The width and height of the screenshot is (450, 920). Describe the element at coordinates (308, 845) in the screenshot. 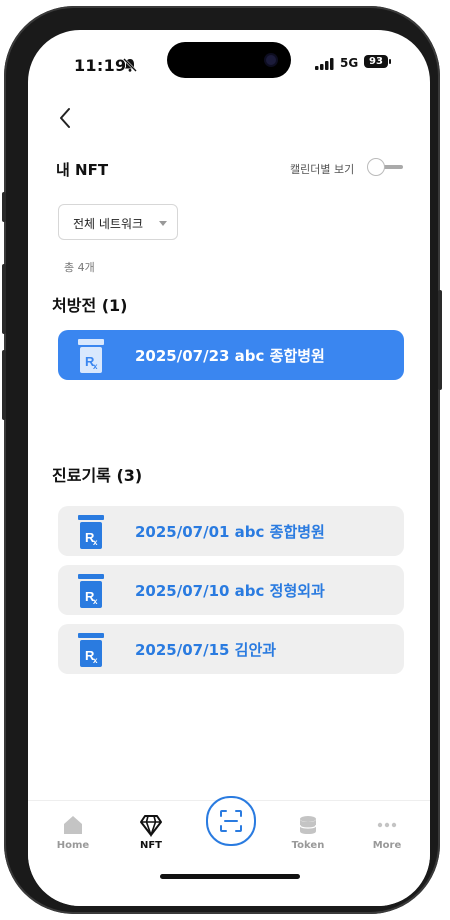

I see `tab-token-label: Token` at that location.